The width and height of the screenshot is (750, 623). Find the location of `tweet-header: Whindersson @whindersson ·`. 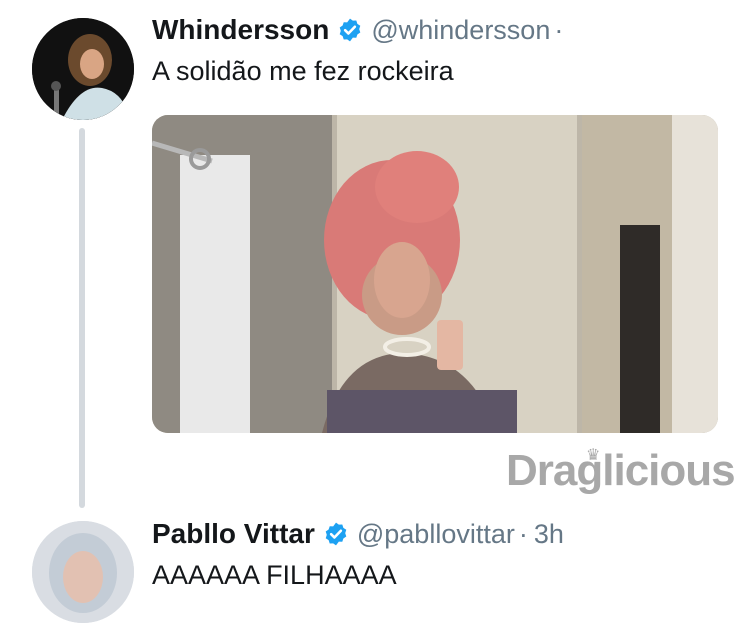

tweet-header: Whindersson @whindersson · is located at coordinates (357, 30).